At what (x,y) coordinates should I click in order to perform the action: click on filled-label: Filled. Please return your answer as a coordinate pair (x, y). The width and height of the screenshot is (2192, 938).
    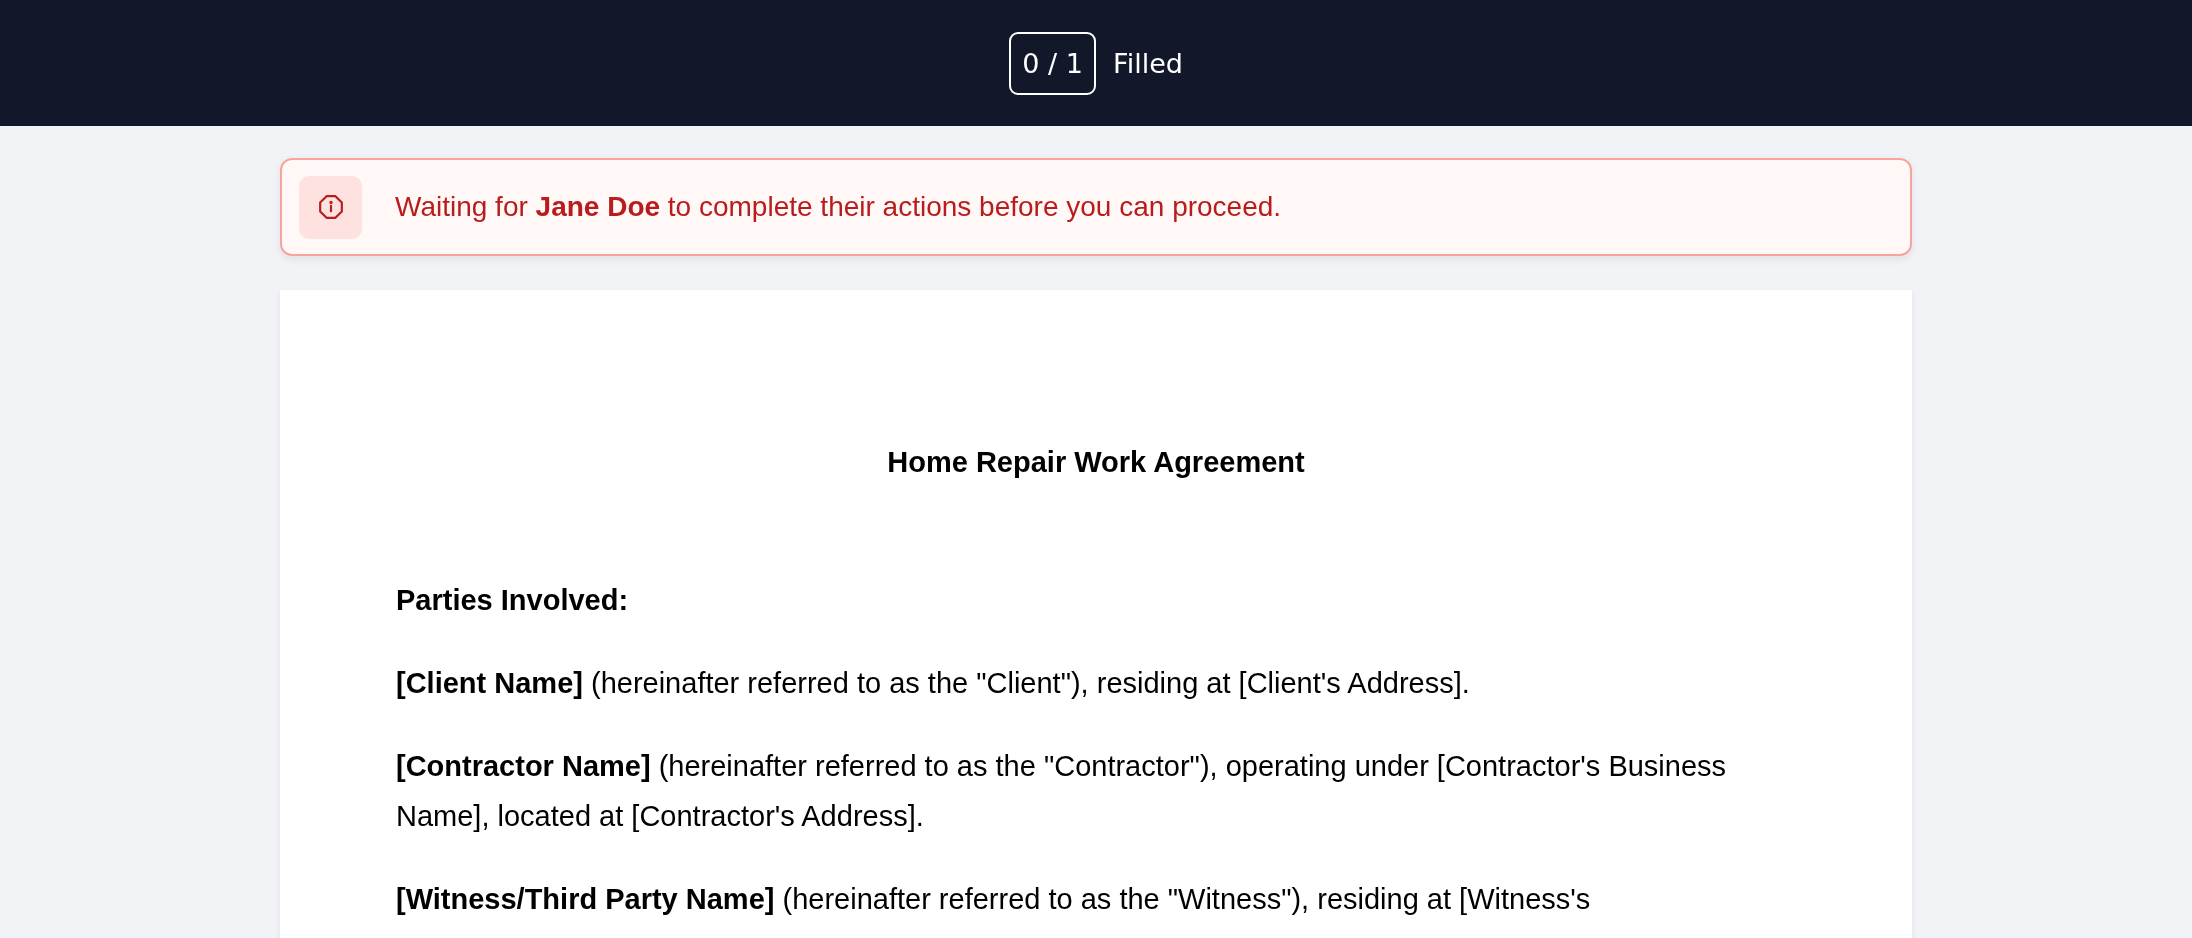
    Looking at the image, I should click on (1148, 63).